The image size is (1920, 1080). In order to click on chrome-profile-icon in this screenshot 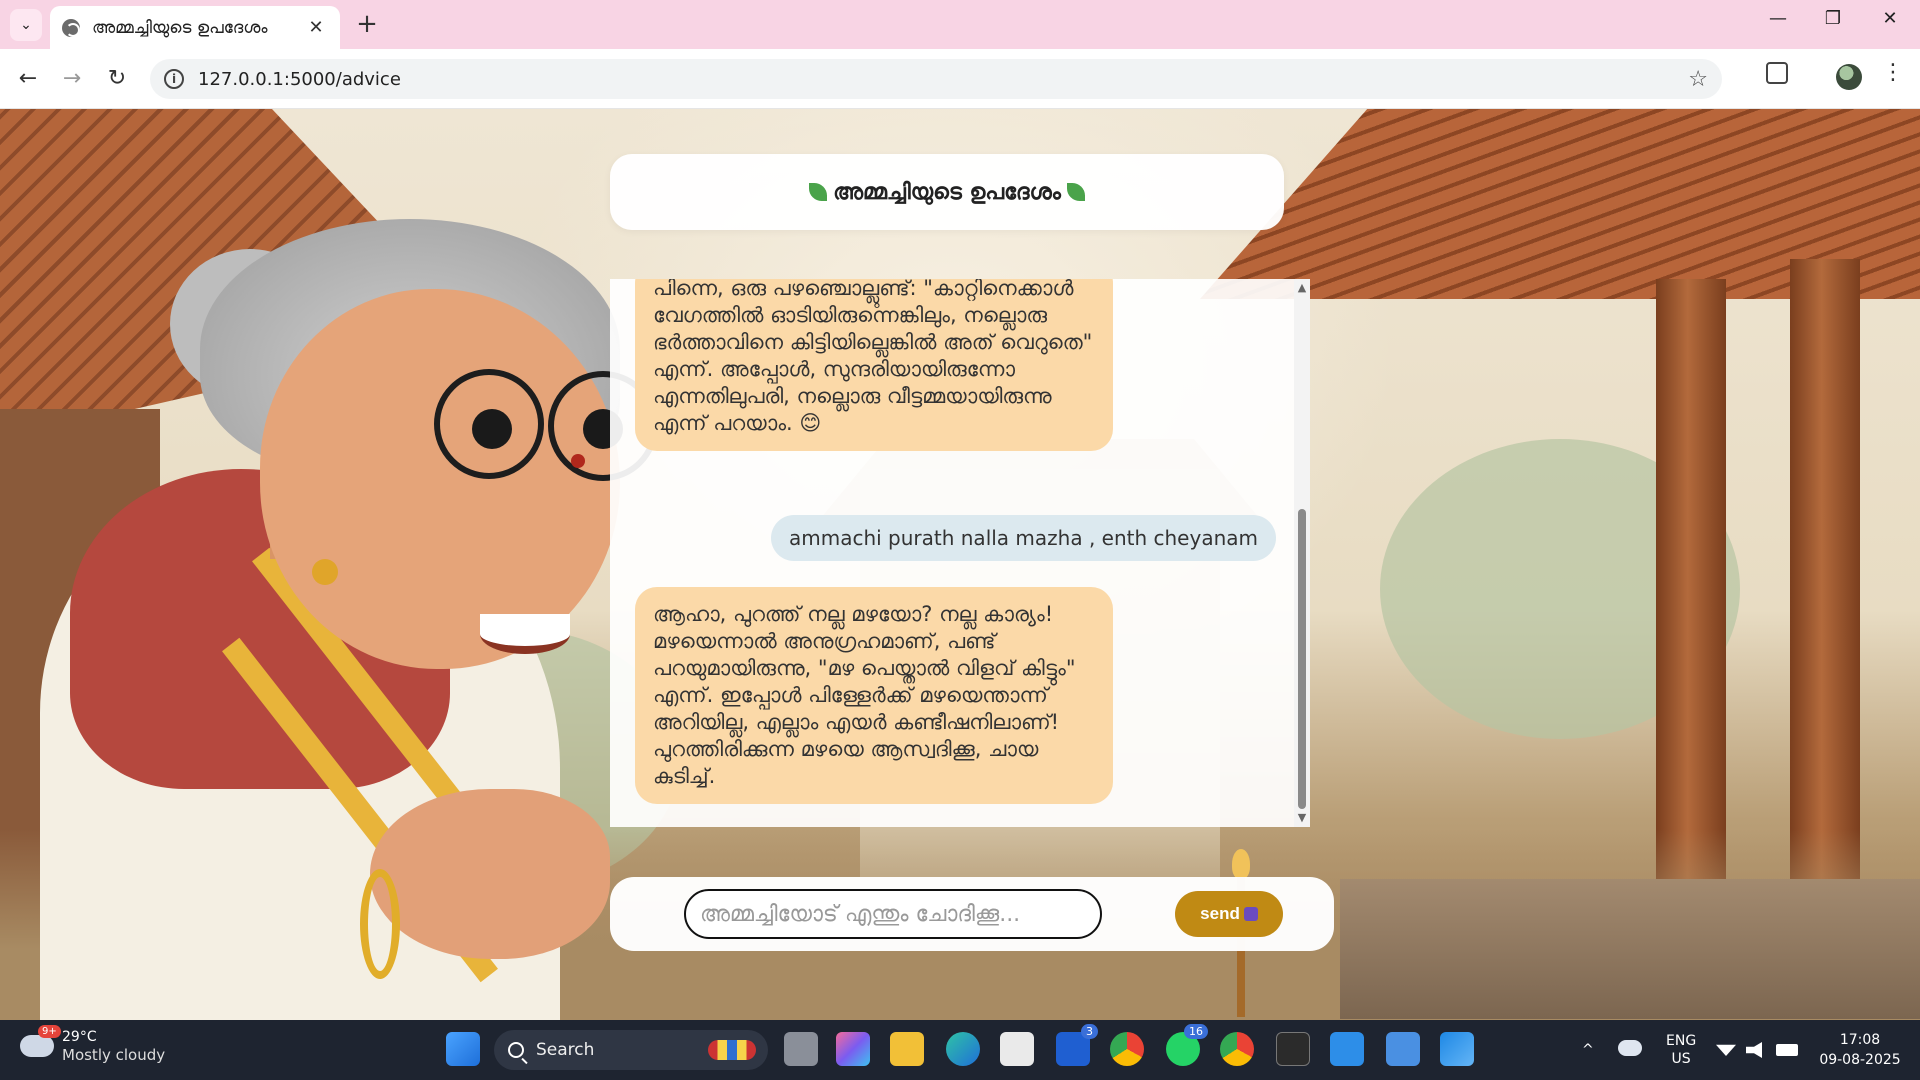, I will do `click(1237, 1049)`.